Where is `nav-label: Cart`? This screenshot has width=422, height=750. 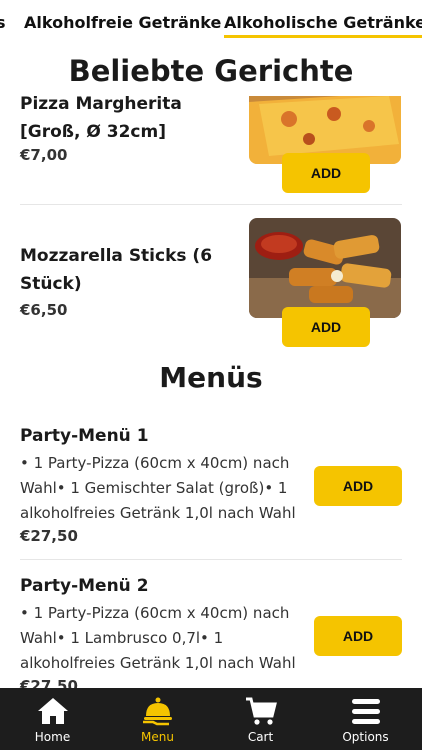
nav-label: Cart is located at coordinates (260, 737).